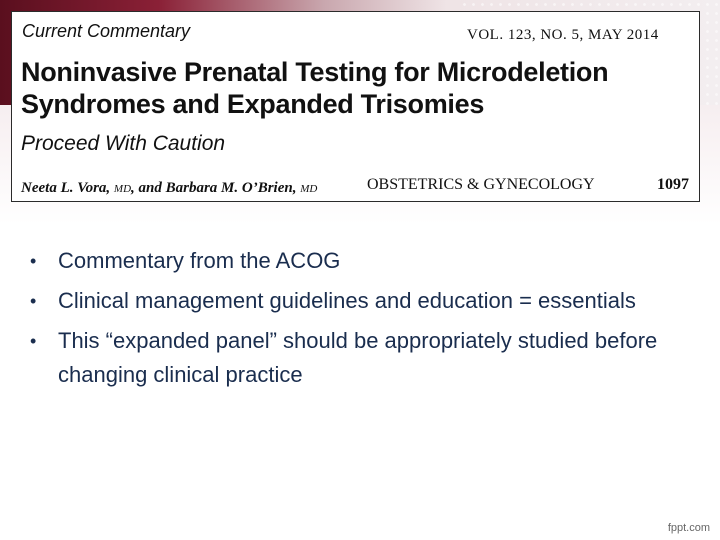 The image size is (720, 540). What do you see at coordinates (688, 528) in the screenshot?
I see `watermark: fppt.com` at bounding box center [688, 528].